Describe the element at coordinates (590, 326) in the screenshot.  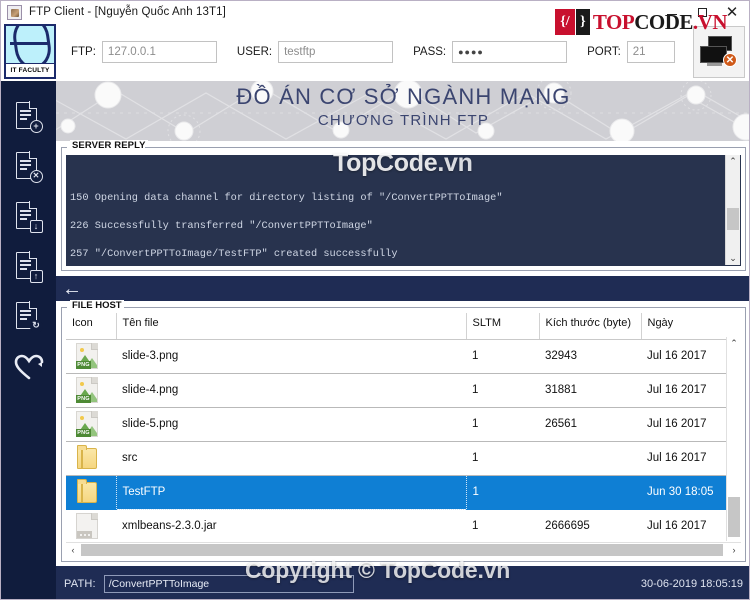
I see `column-header-size: Kích thước (byte)` at that location.